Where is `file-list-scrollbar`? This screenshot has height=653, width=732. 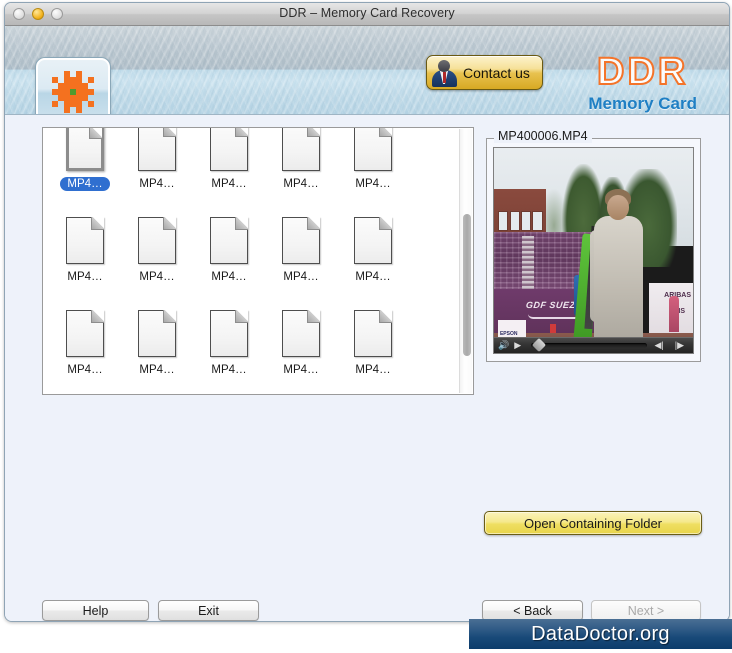 file-list-scrollbar is located at coordinates (465, 261).